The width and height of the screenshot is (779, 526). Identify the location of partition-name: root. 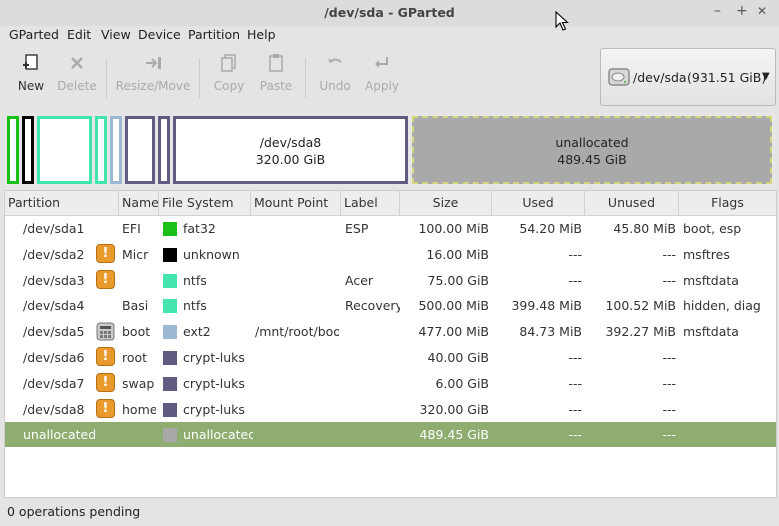
(135, 357).